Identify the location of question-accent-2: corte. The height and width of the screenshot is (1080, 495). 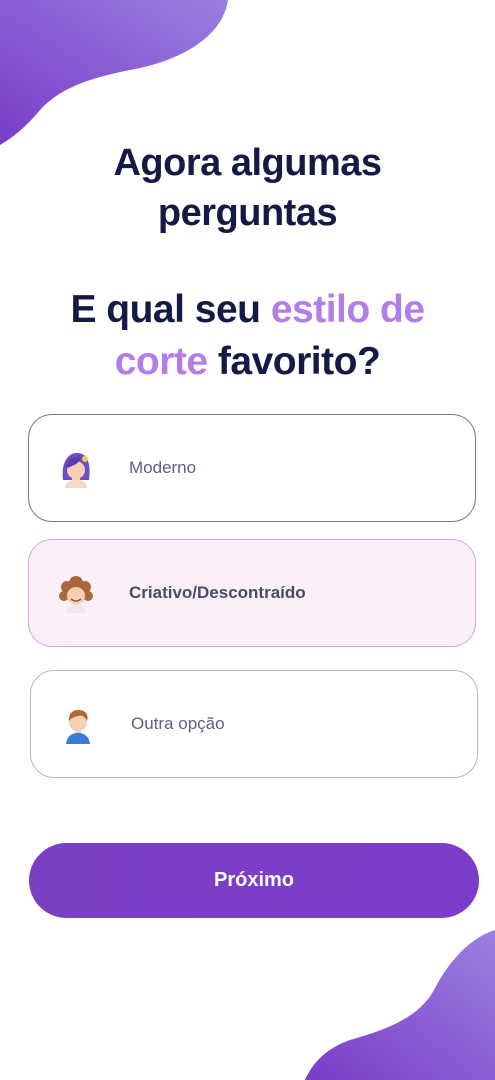
(161, 361).